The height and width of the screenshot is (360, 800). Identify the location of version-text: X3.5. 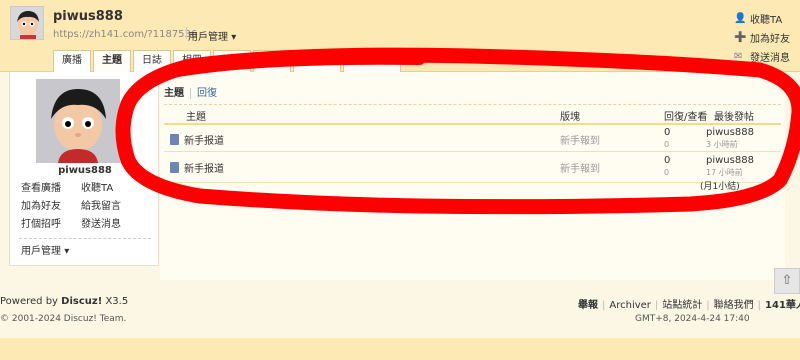
(117, 301).